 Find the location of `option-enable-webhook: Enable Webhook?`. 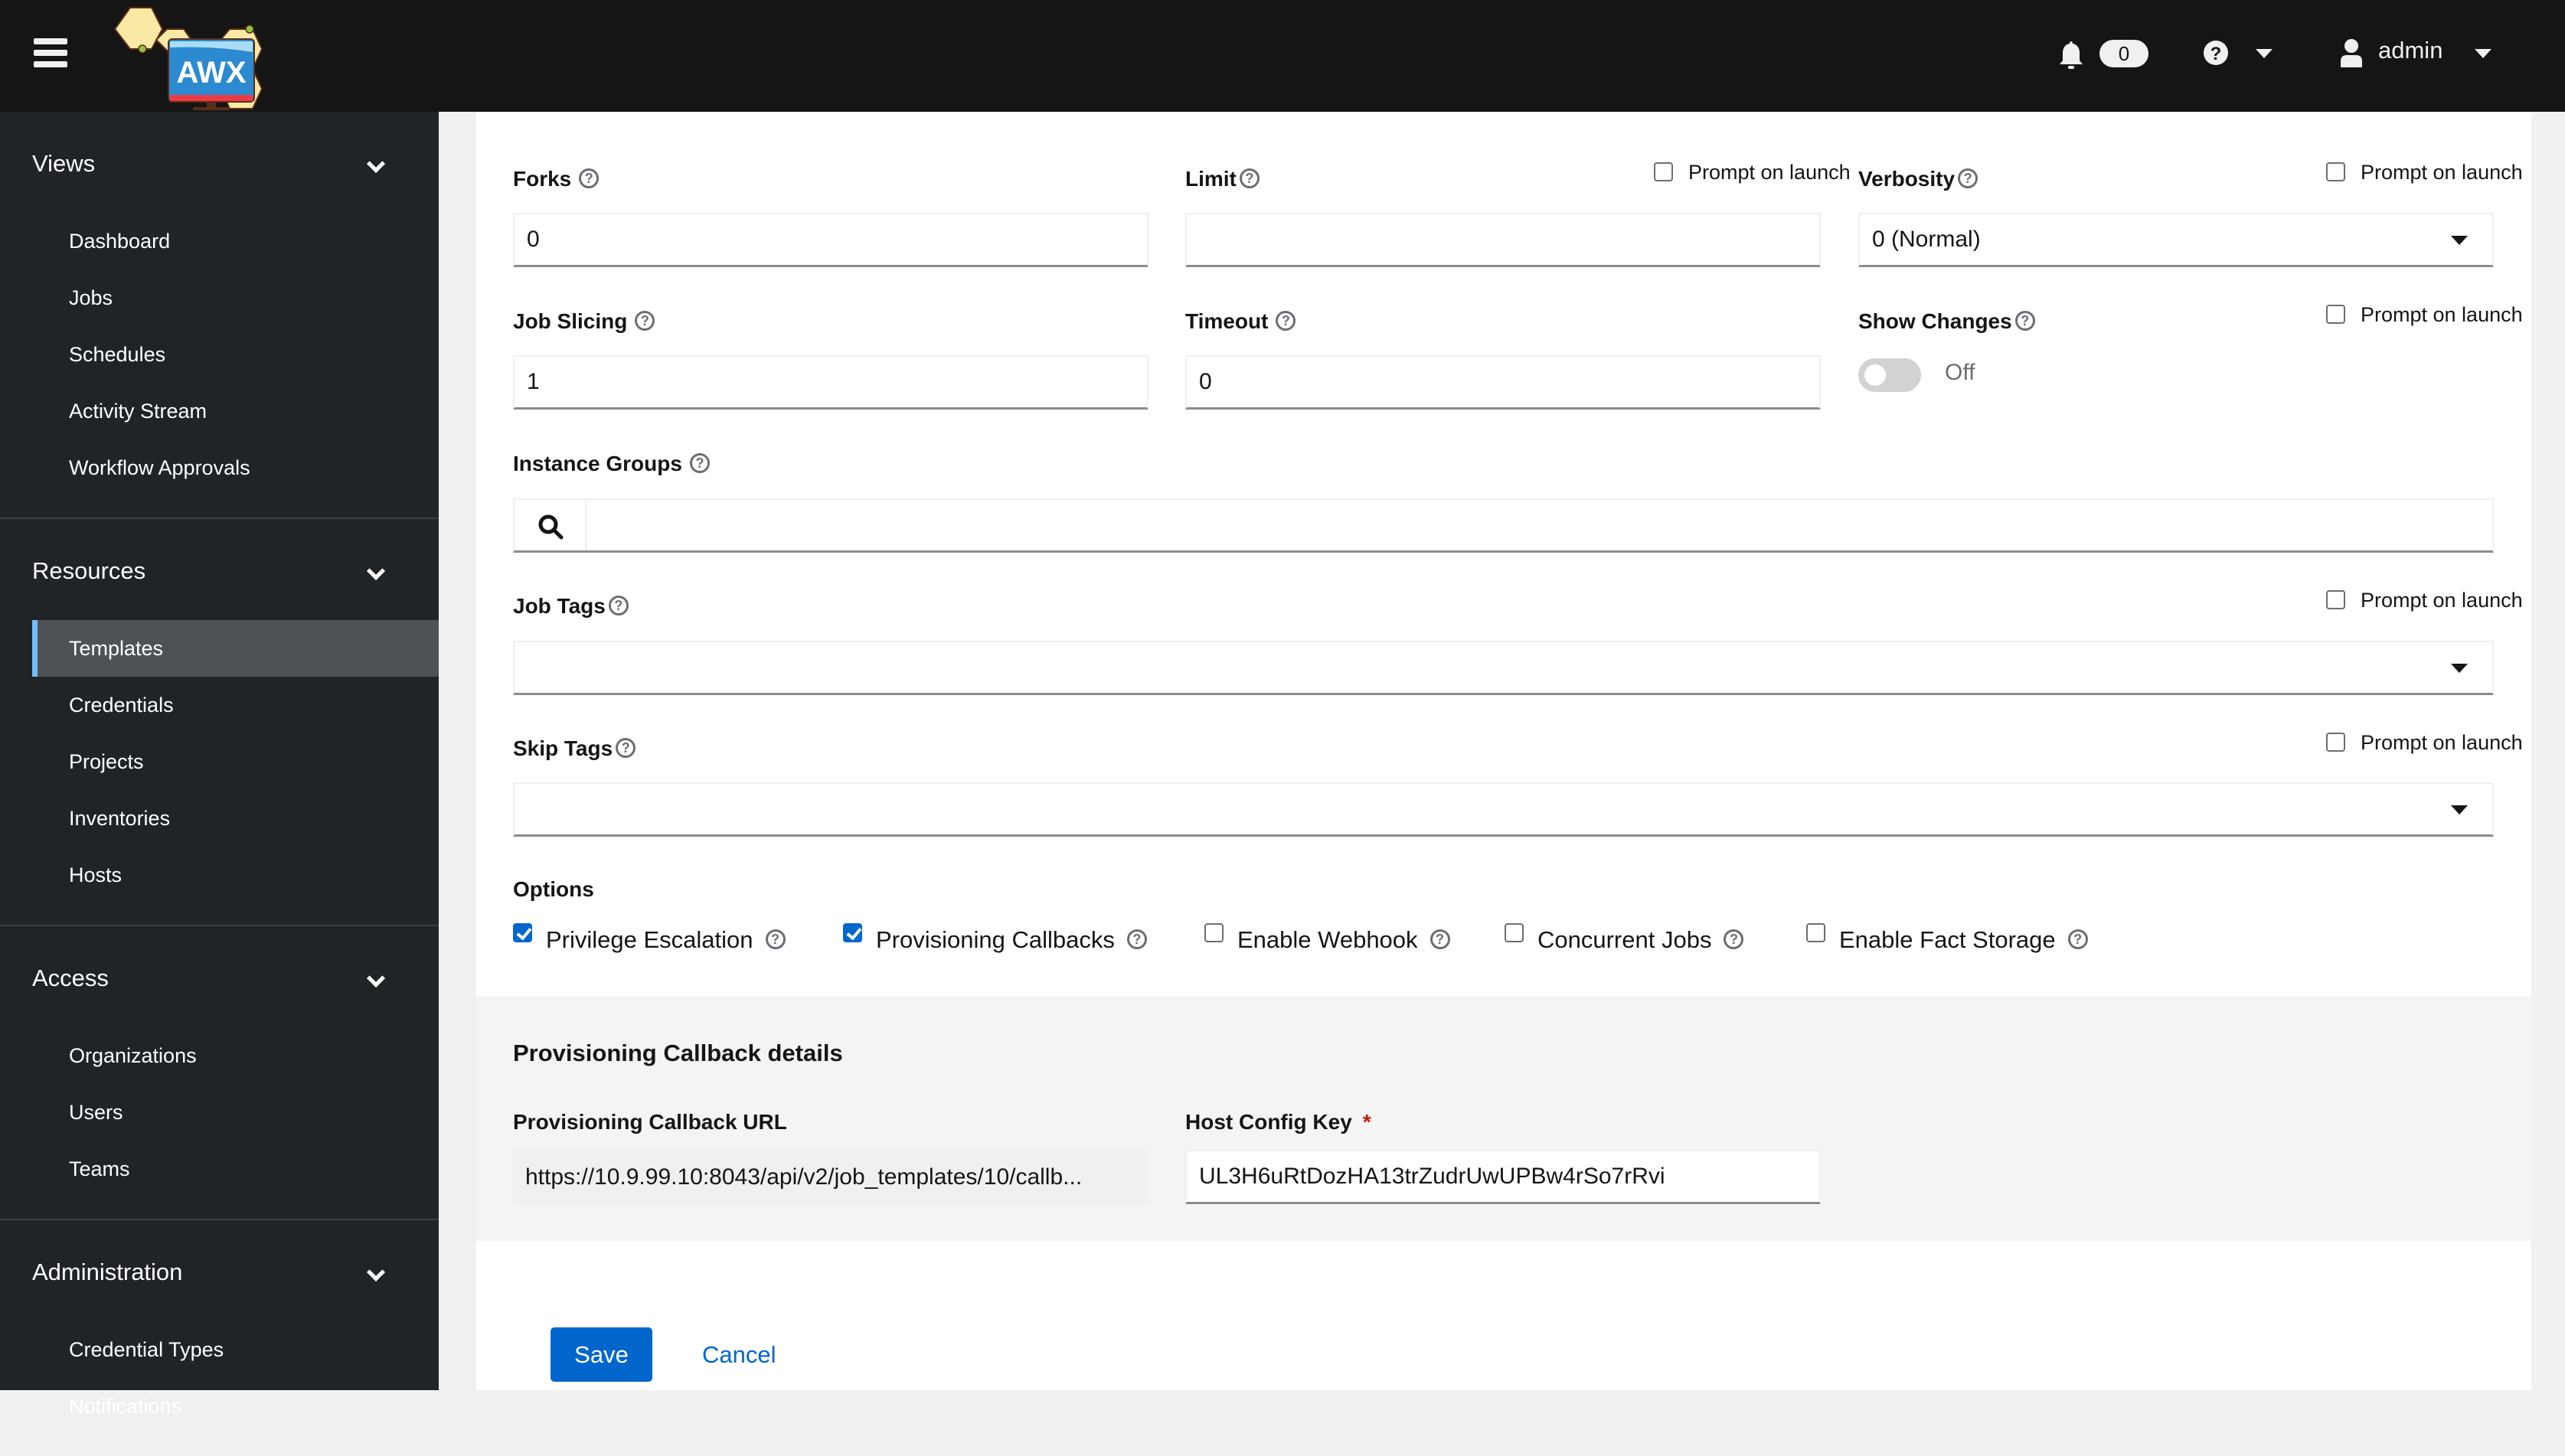

option-enable-webhook: Enable Webhook? is located at coordinates (1327, 939).